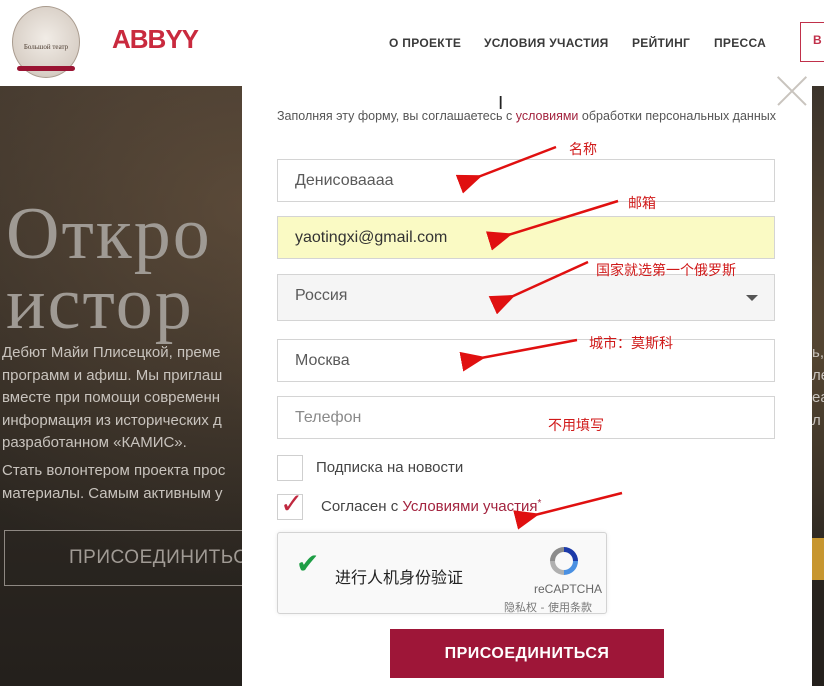  I want to click on hero-right-fragments: ь, ле еа л, so click(818, 387).